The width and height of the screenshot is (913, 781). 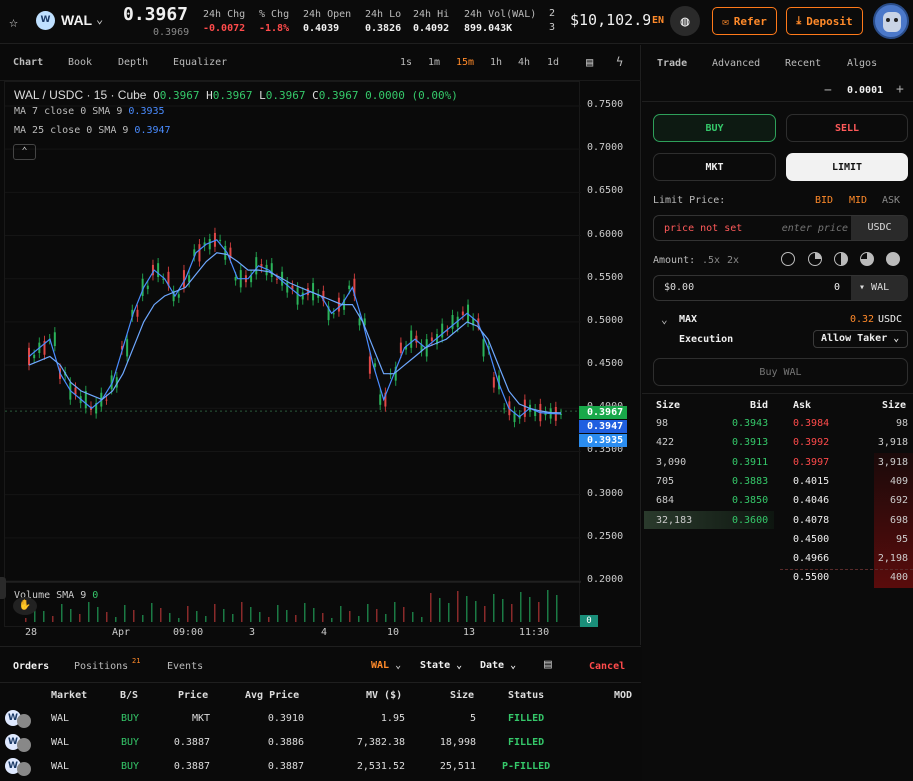 I want to click on amount-unit: WAL, so click(x=880, y=287).